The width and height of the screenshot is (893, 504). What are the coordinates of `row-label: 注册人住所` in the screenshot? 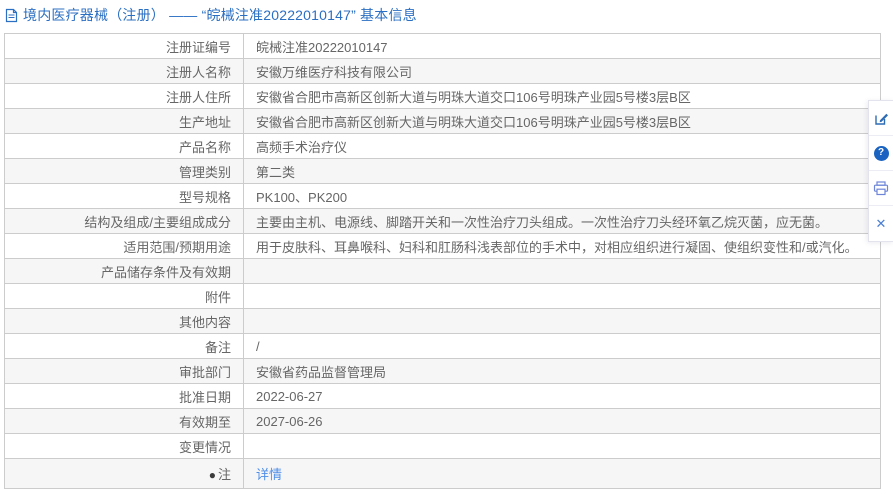 It's located at (124, 96).